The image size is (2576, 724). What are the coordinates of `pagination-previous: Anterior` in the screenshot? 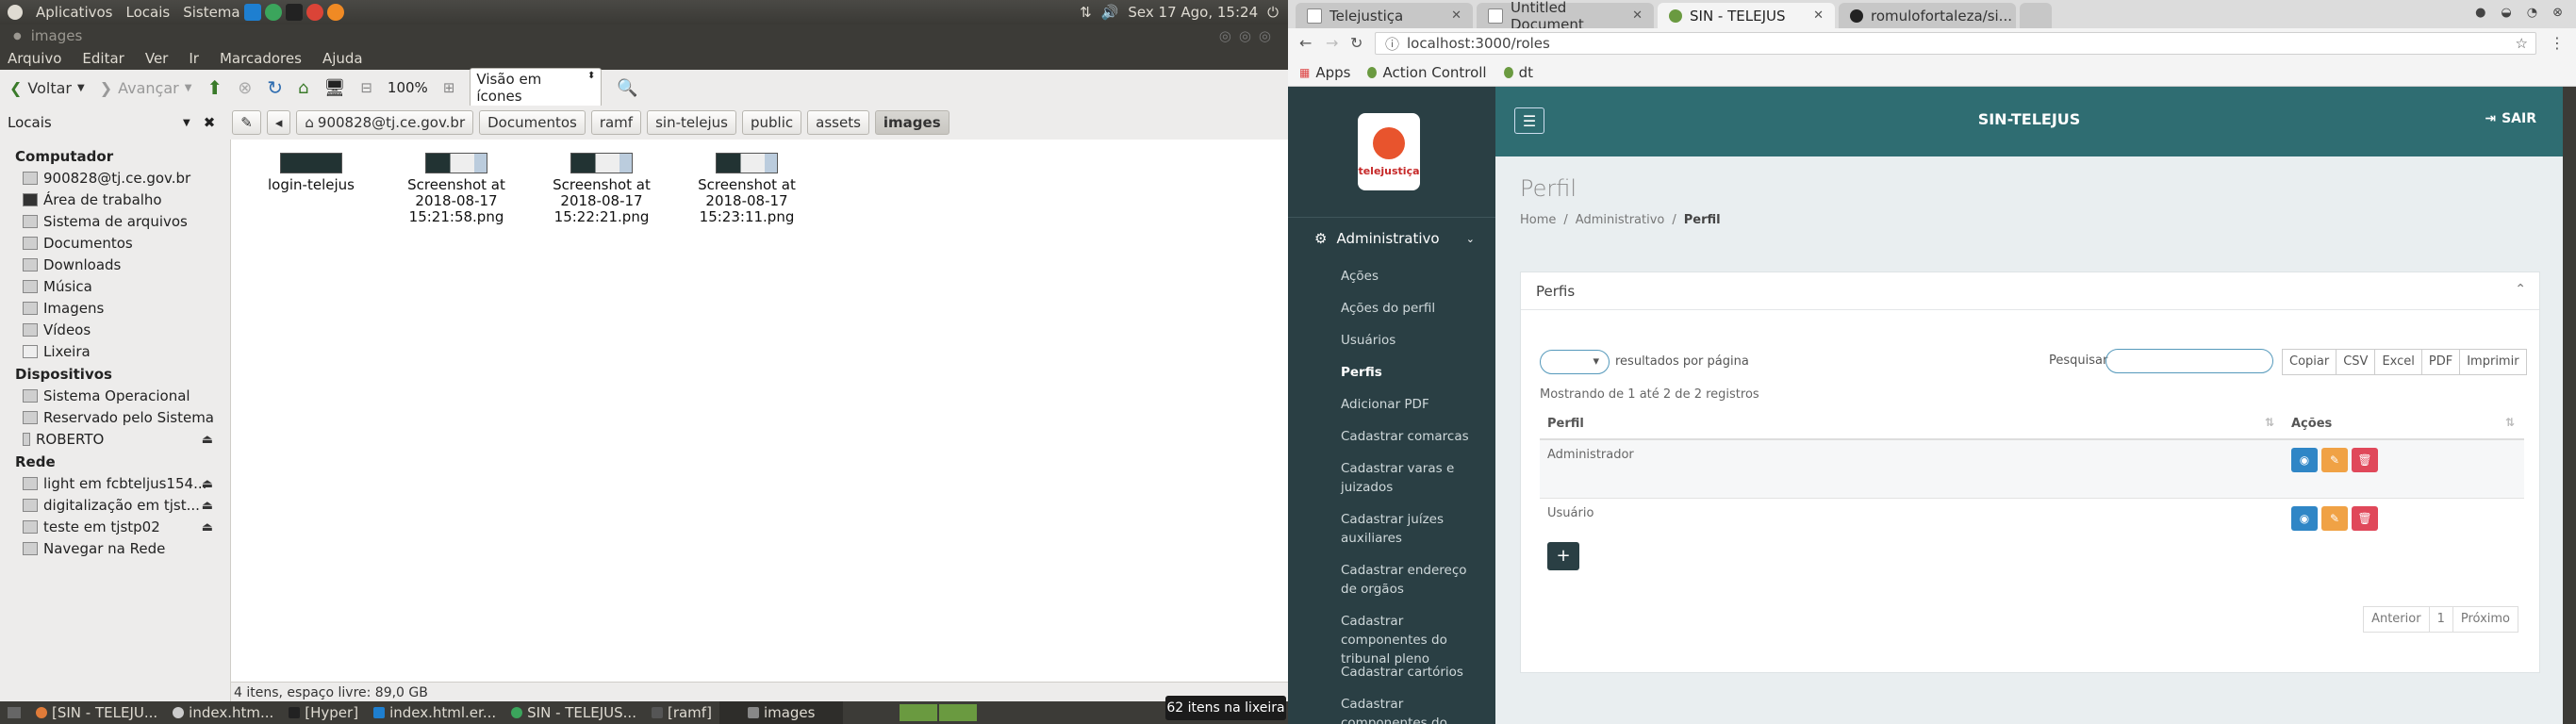 It's located at (2396, 619).